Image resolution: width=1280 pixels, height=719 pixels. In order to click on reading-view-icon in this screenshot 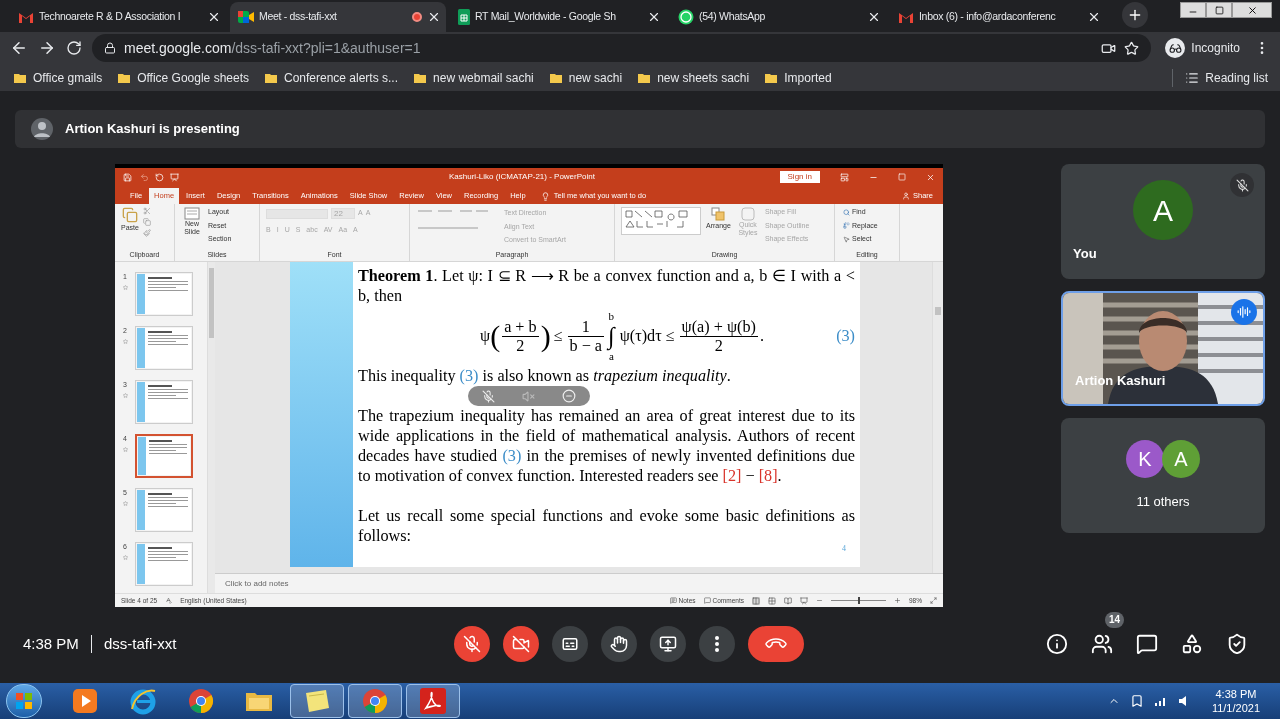, I will do `click(788, 600)`.